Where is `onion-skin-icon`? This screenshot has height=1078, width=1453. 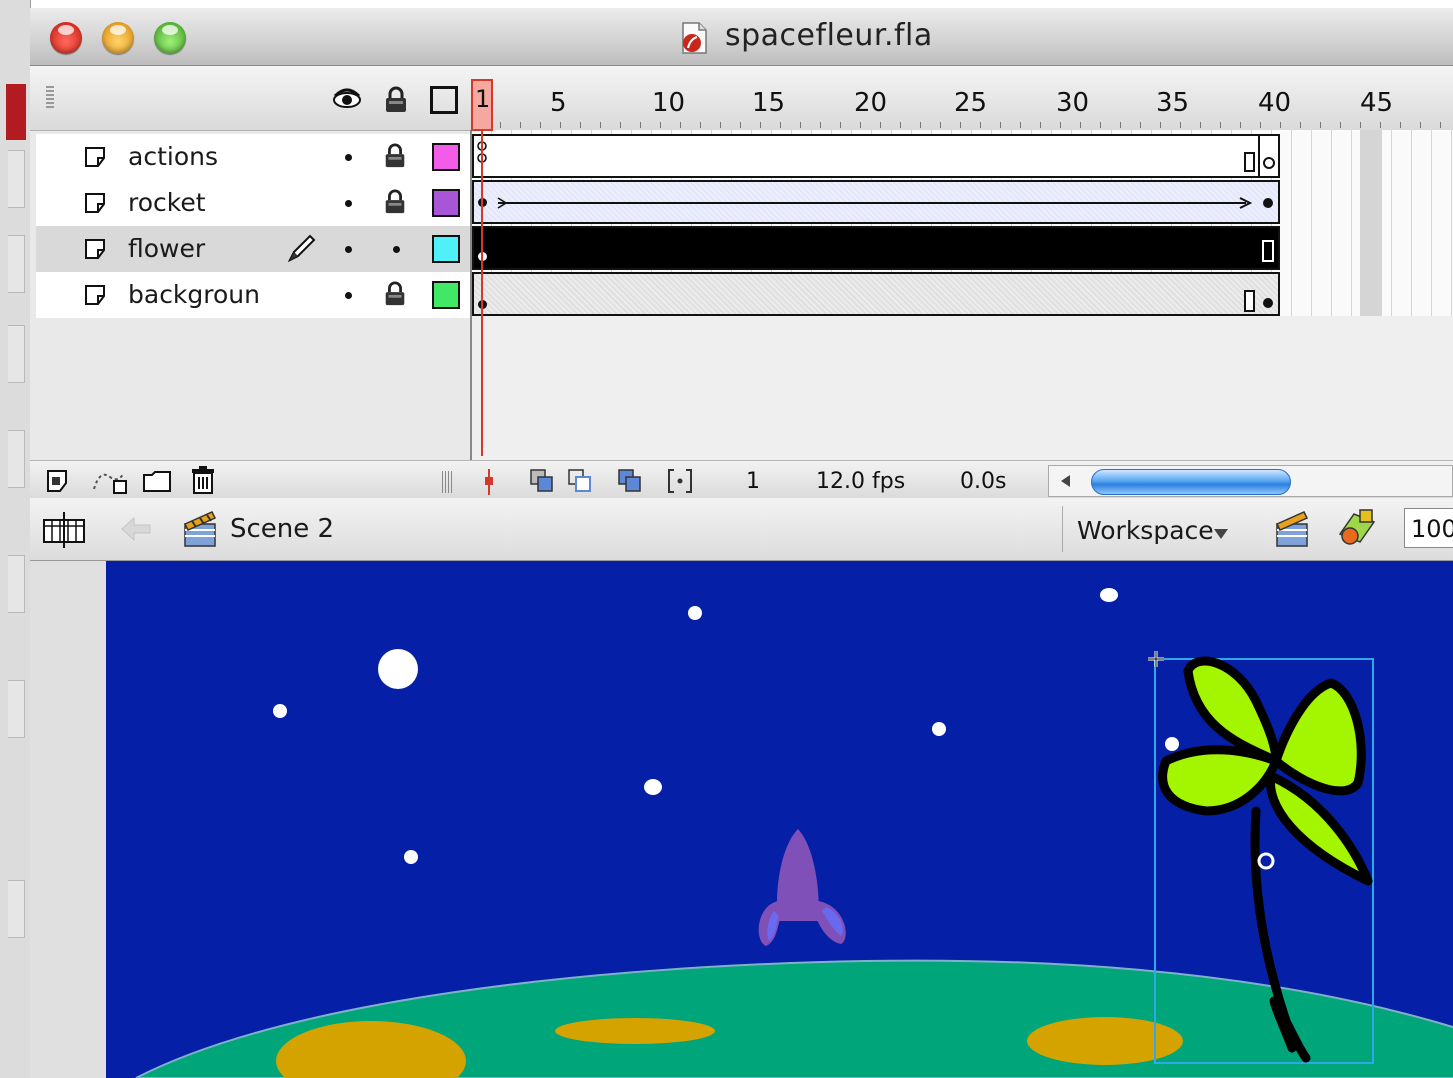
onion-skin-icon is located at coordinates (542, 481).